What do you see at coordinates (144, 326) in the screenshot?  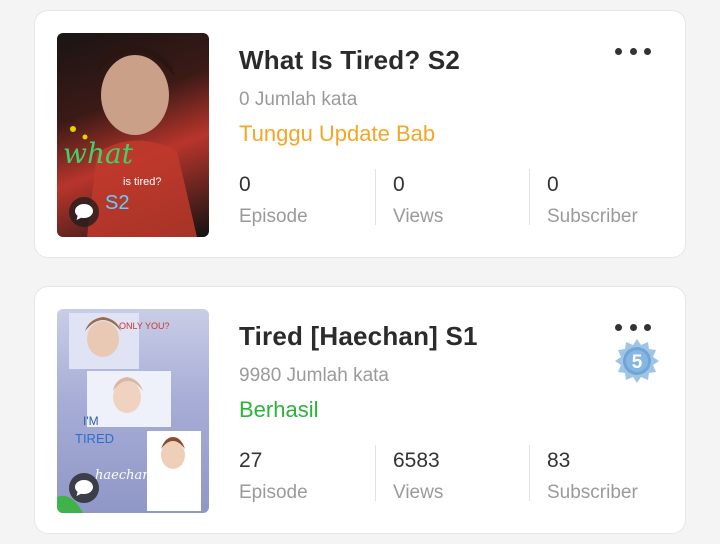 I see `cover-text-tagline: ONLY YOU?` at bounding box center [144, 326].